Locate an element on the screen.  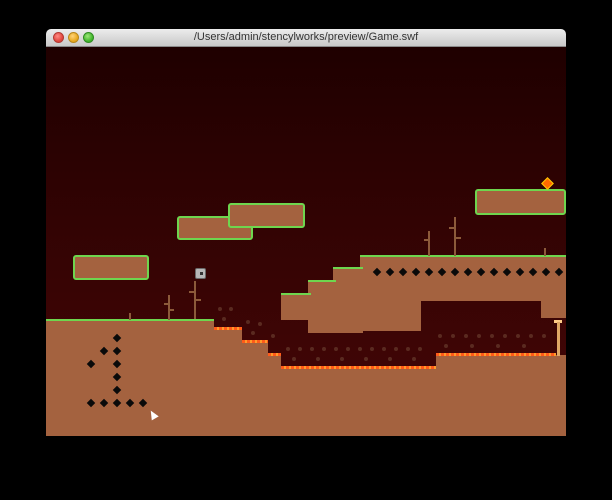
player-block is located at coordinates (200, 273).